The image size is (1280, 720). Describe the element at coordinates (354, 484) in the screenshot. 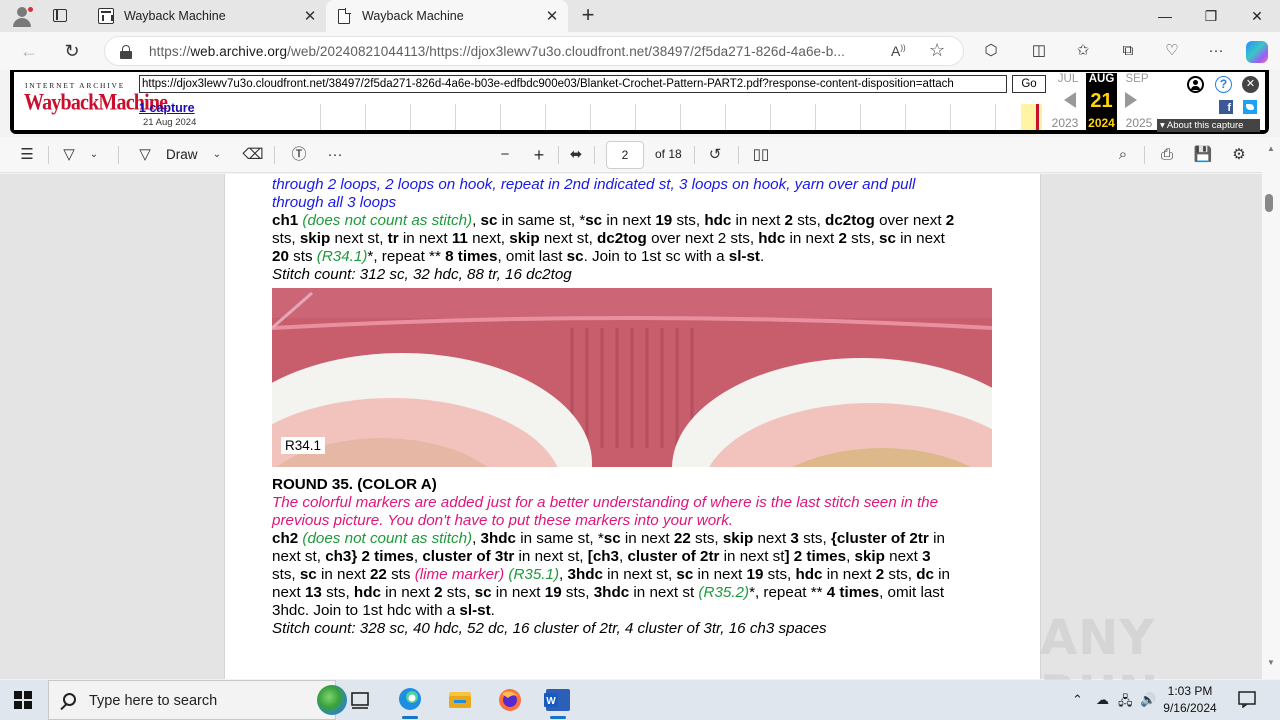

I see `round-35-heading: ROUND 35. (COLOR A)` at that location.